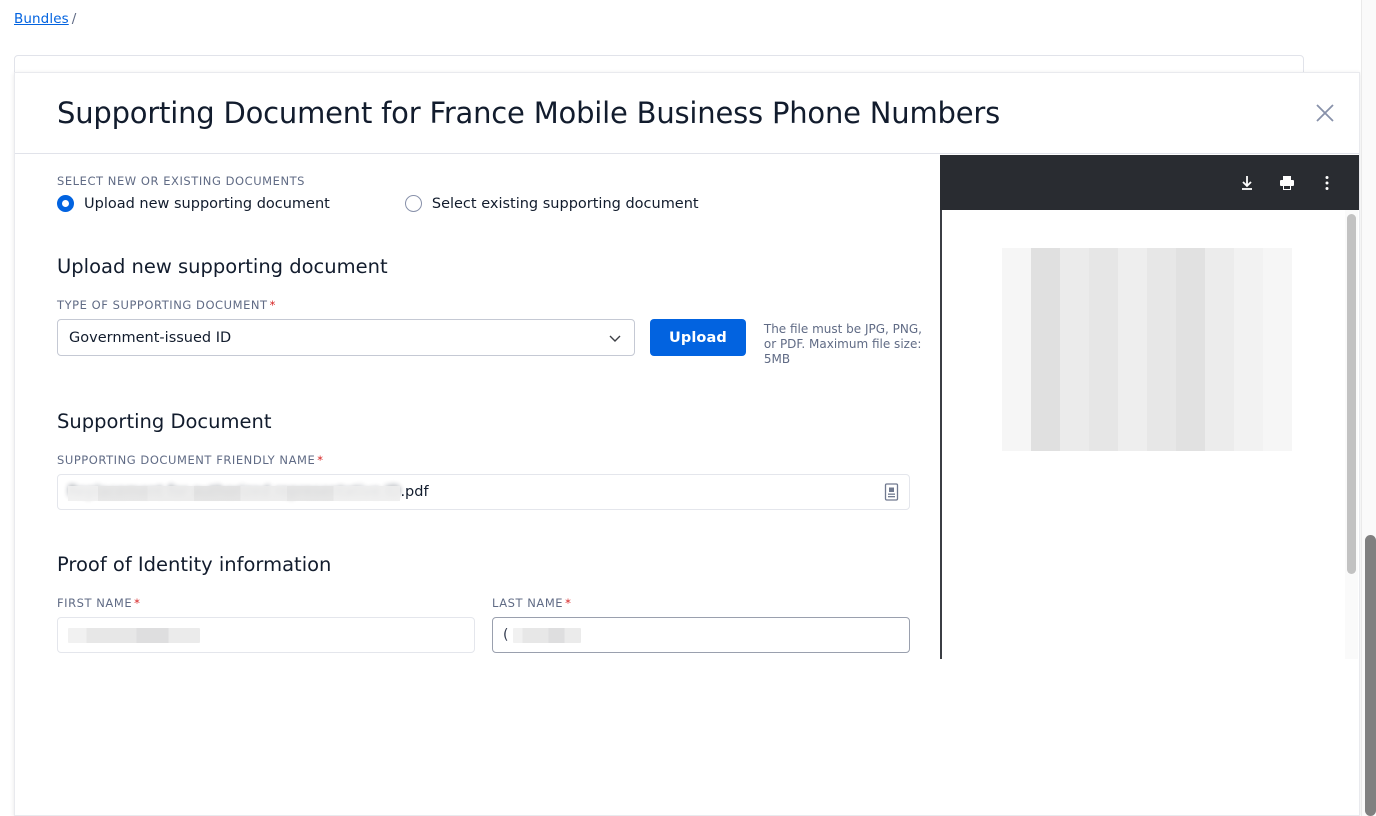 The width and height of the screenshot is (1376, 816). Describe the element at coordinates (701, 635) in the screenshot. I see `last-name-input: (` at that location.